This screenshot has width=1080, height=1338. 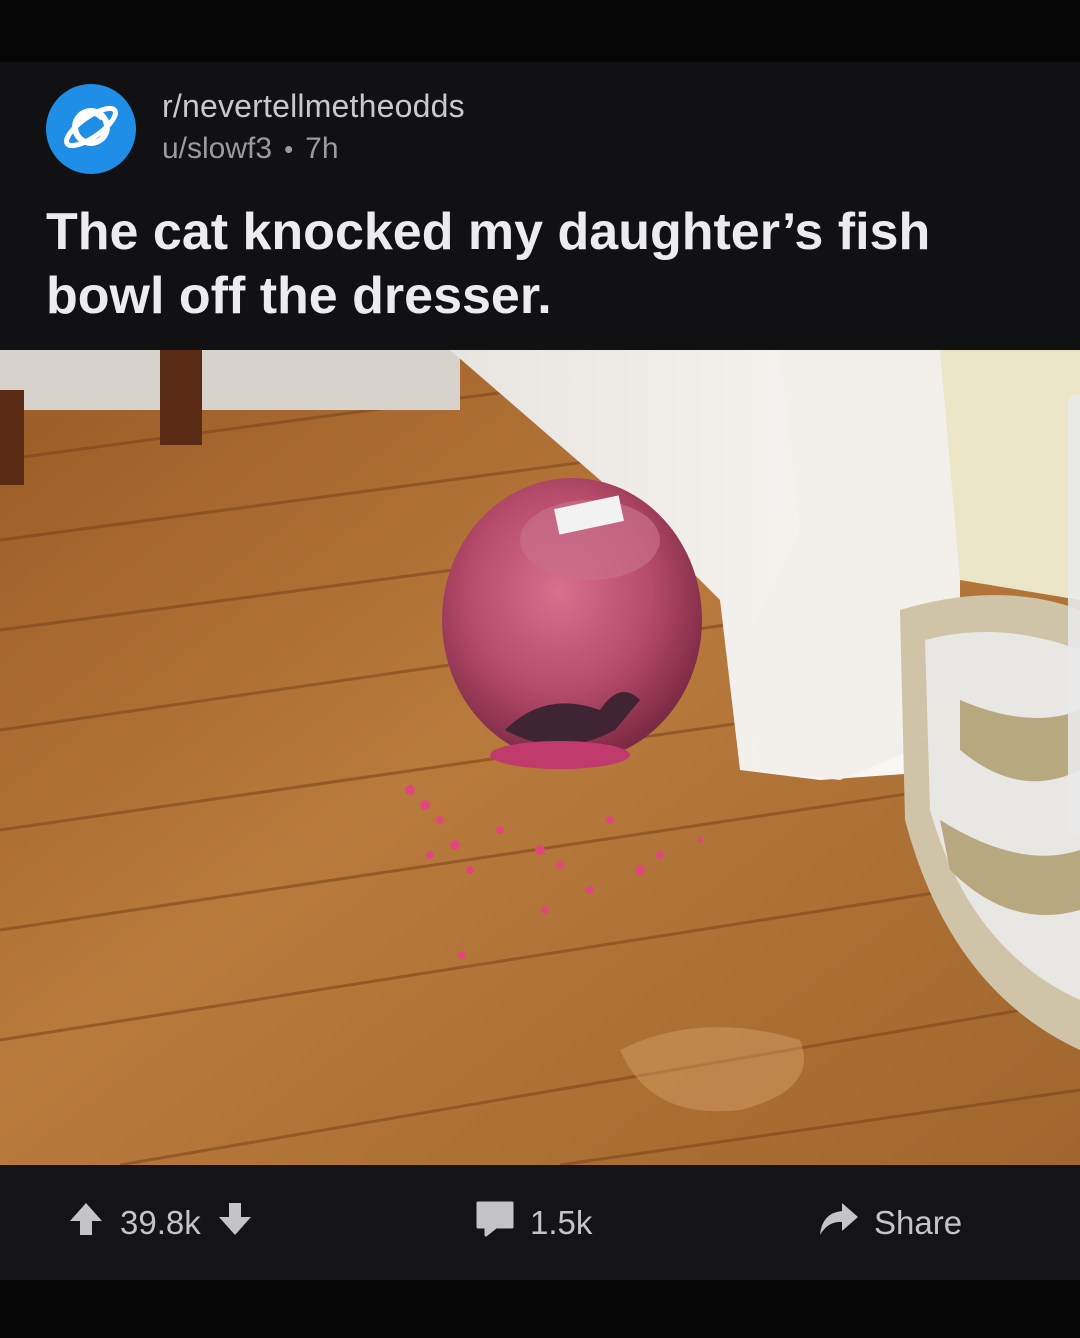 I want to click on author-name: u/slowf3, so click(x=217, y=149).